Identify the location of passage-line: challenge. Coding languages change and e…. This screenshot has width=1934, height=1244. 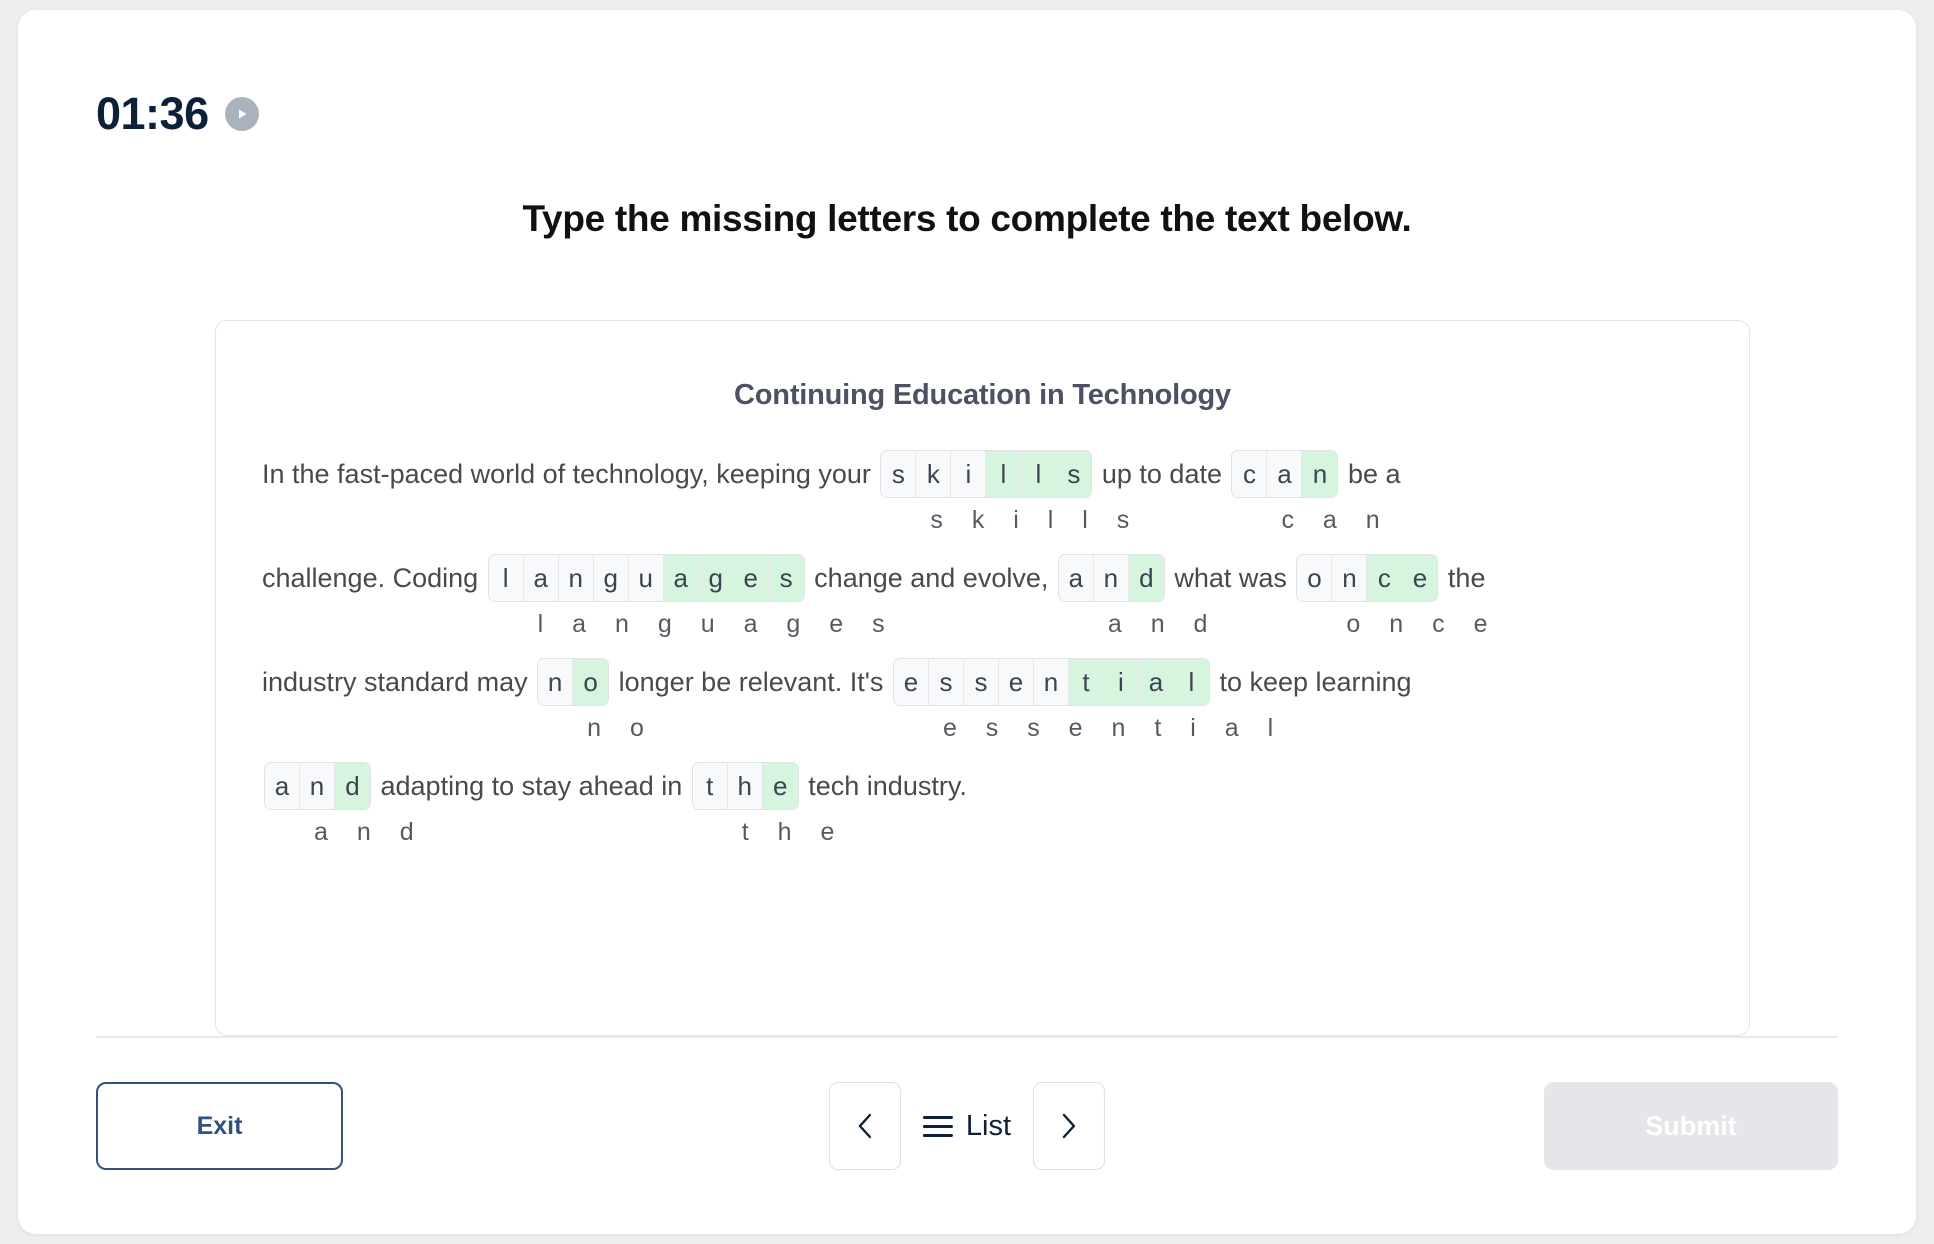
(982, 604).